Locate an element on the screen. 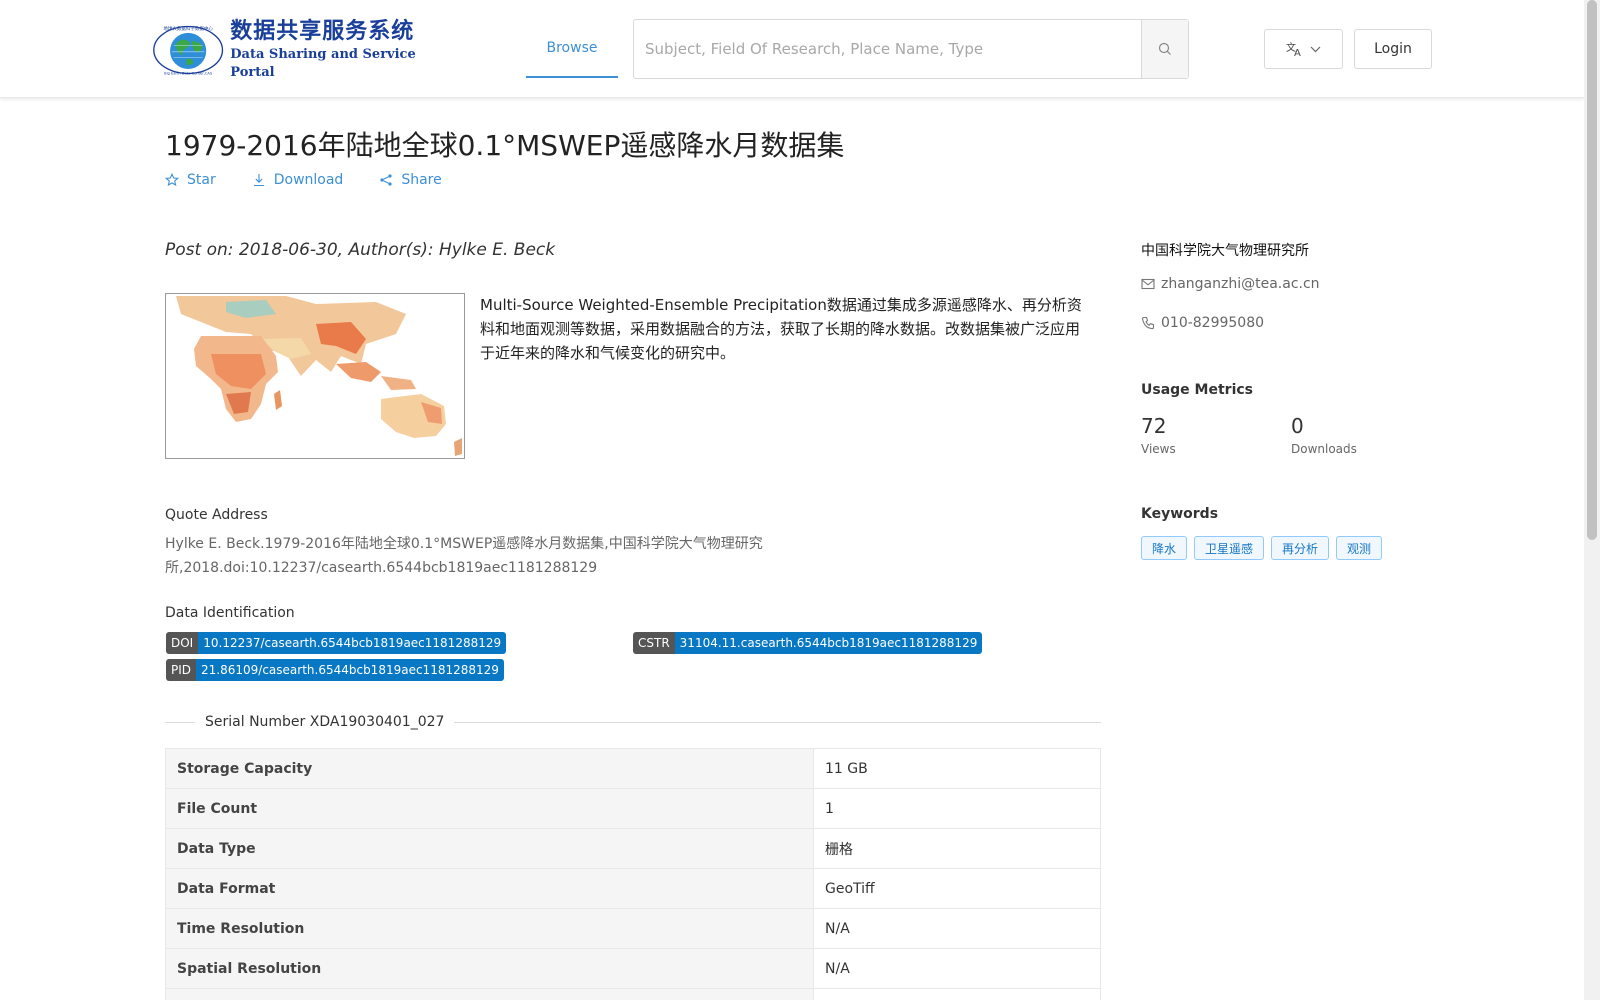 This screenshot has width=1600, height=1000. table-row: Storage Capacity 11 GB is located at coordinates (633, 768).